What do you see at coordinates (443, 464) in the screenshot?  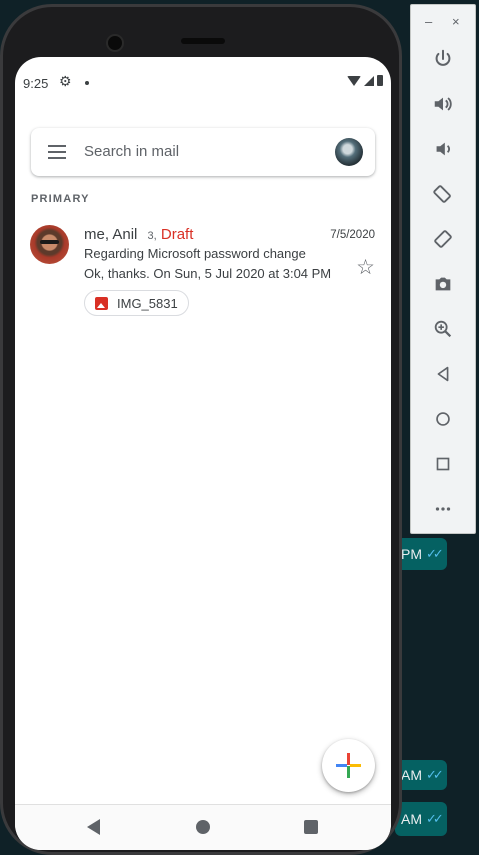 I see `overview-icon` at bounding box center [443, 464].